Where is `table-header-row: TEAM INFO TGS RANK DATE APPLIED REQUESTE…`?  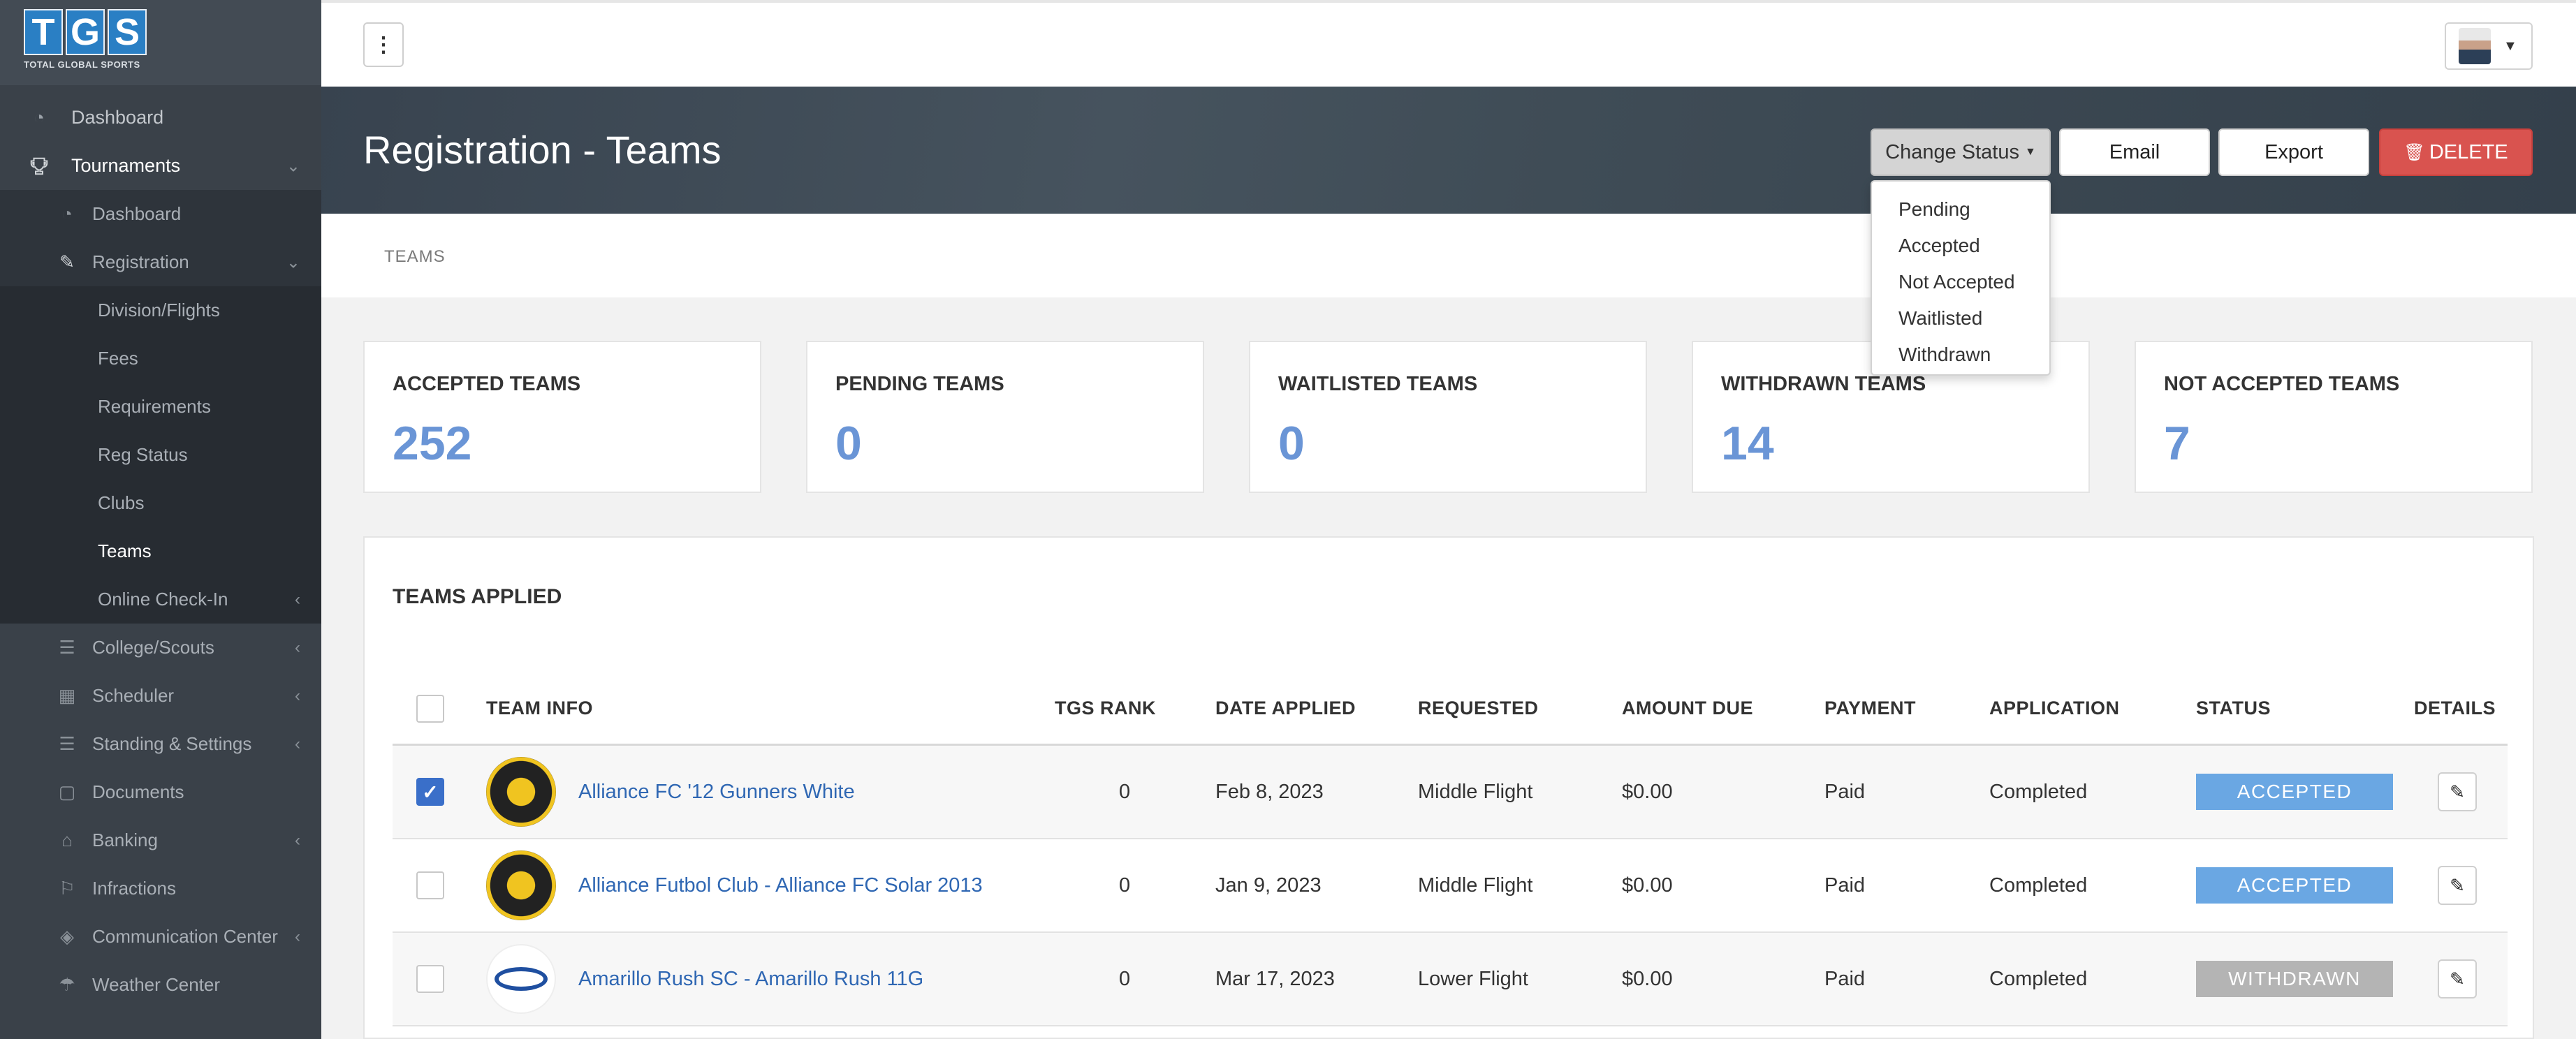
table-header-row: TEAM INFO TGS RANK DATE APPLIED REQUESTE… is located at coordinates (1451, 709).